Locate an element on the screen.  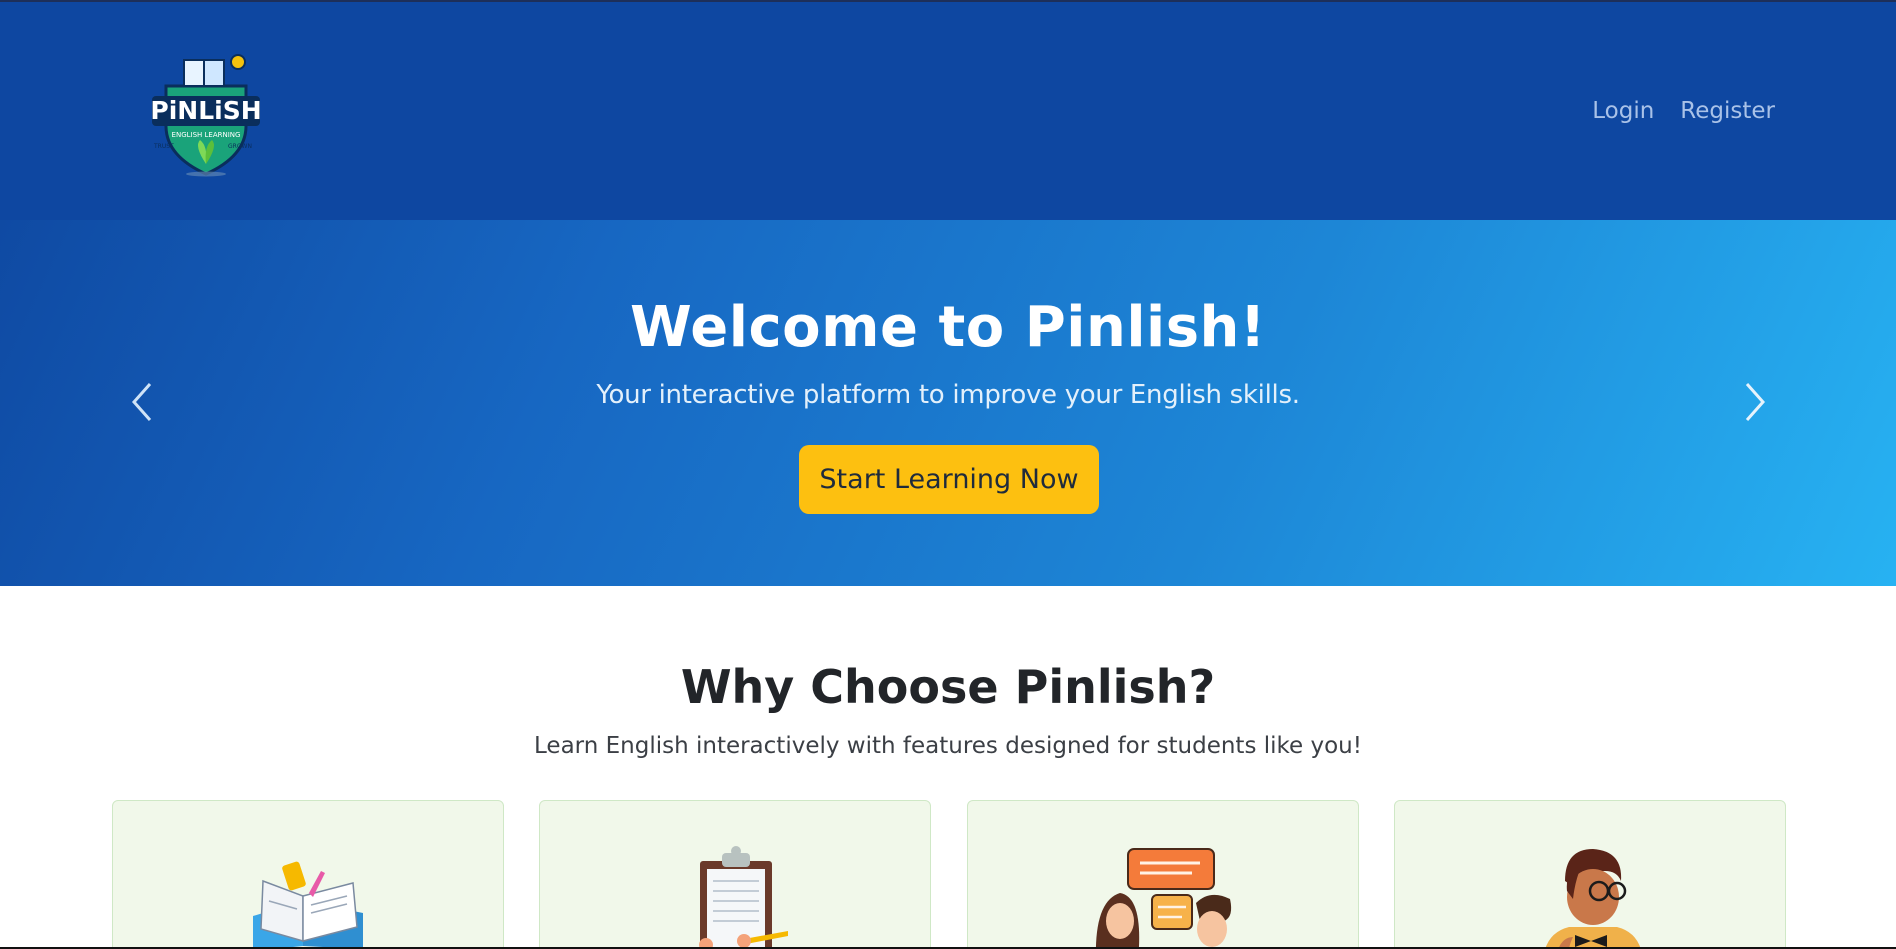
logo-wordmark: PiNLiSH is located at coordinates (205, 110).